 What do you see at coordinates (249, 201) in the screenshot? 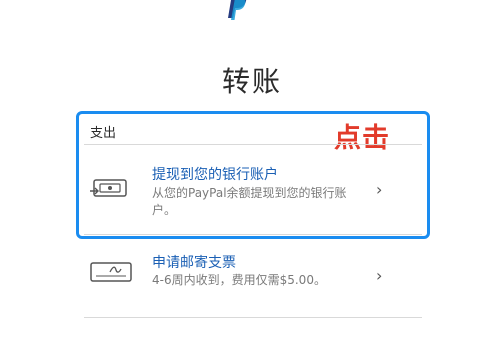
I see `withdraw-option-description: 从您的PayPal余额提现到您的银行账 户。` at bounding box center [249, 201].